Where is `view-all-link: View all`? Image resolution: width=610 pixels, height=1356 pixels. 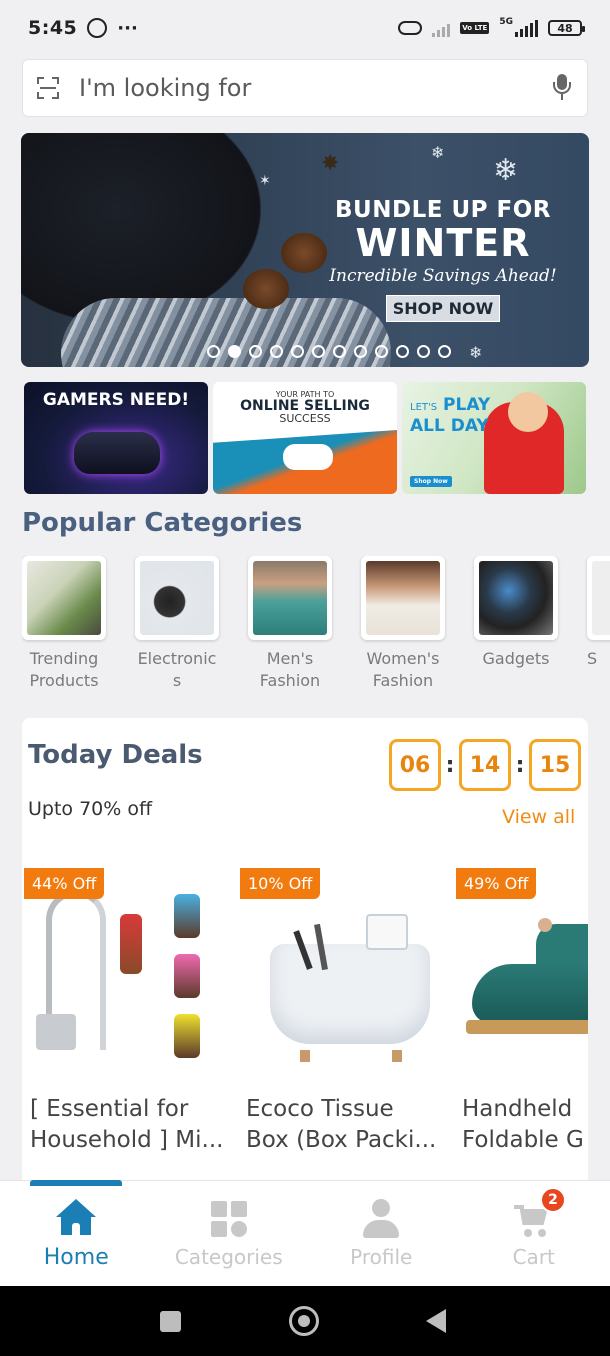
view-all-link: View all is located at coordinates (538, 817).